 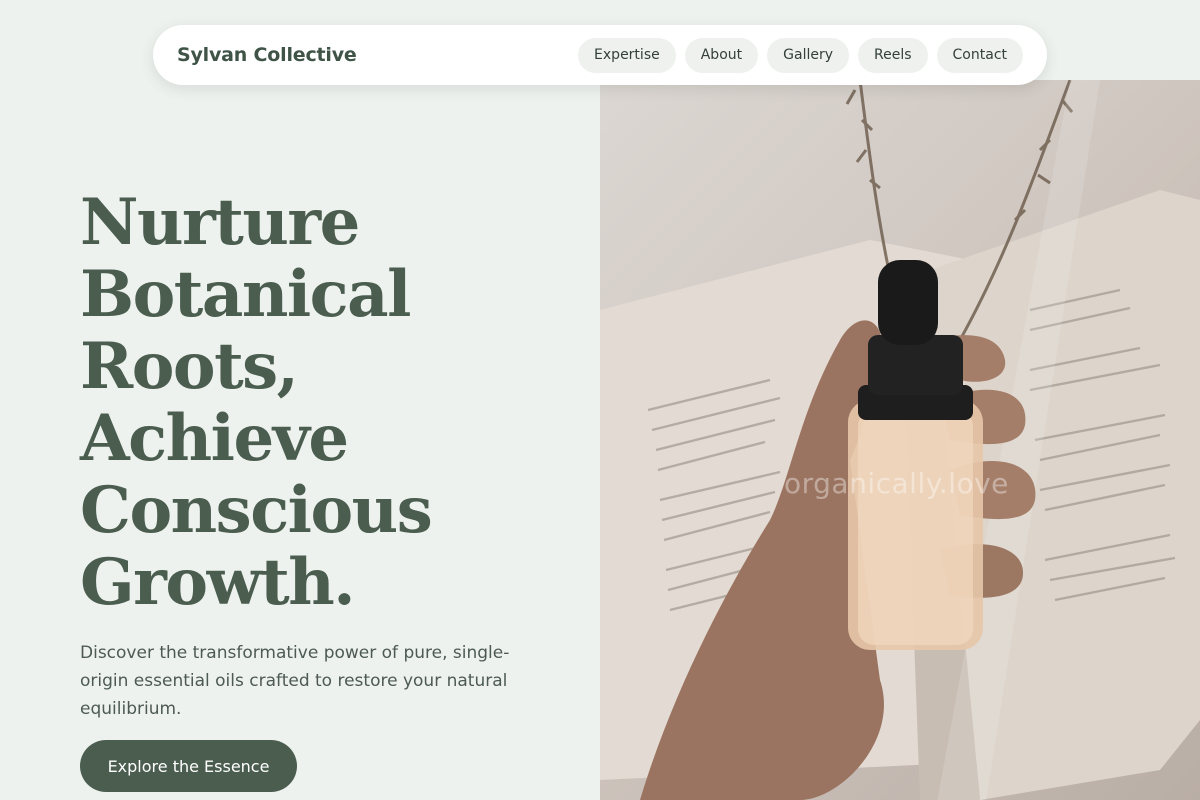 What do you see at coordinates (220, 222) in the screenshot?
I see `headline-line: Nurture` at bounding box center [220, 222].